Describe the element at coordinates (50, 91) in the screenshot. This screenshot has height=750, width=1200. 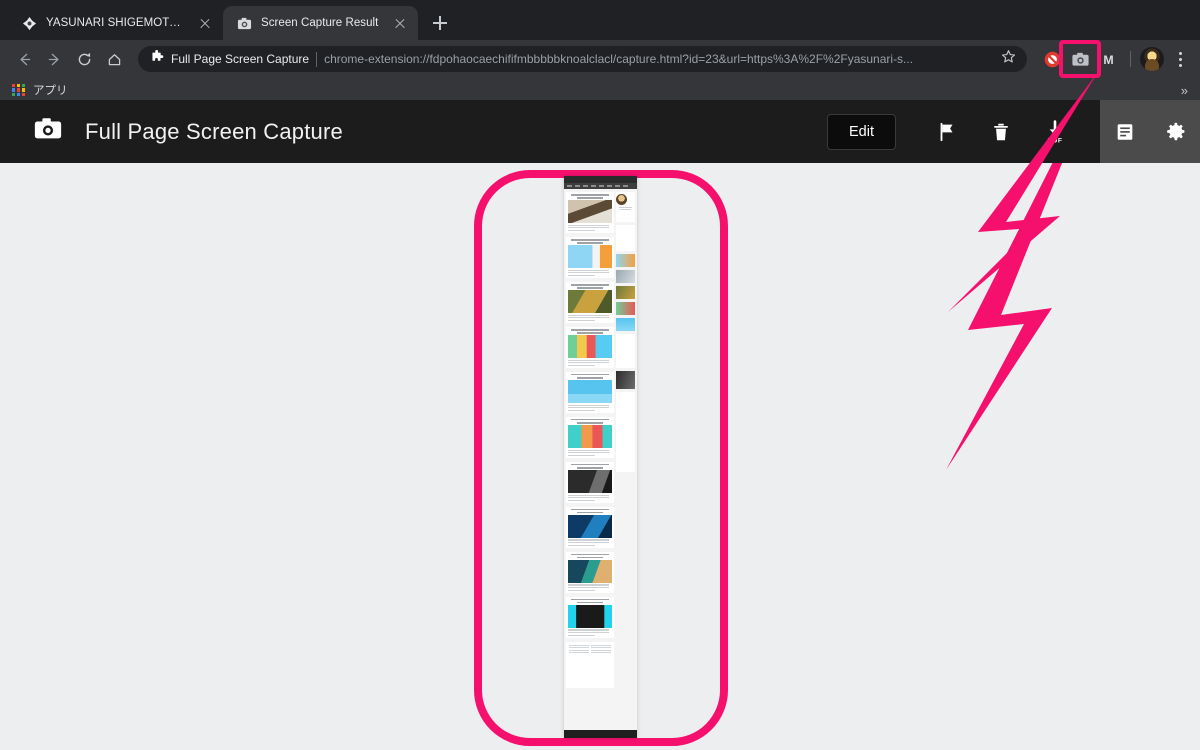
I see `bookmark-label: アプリ` at that location.